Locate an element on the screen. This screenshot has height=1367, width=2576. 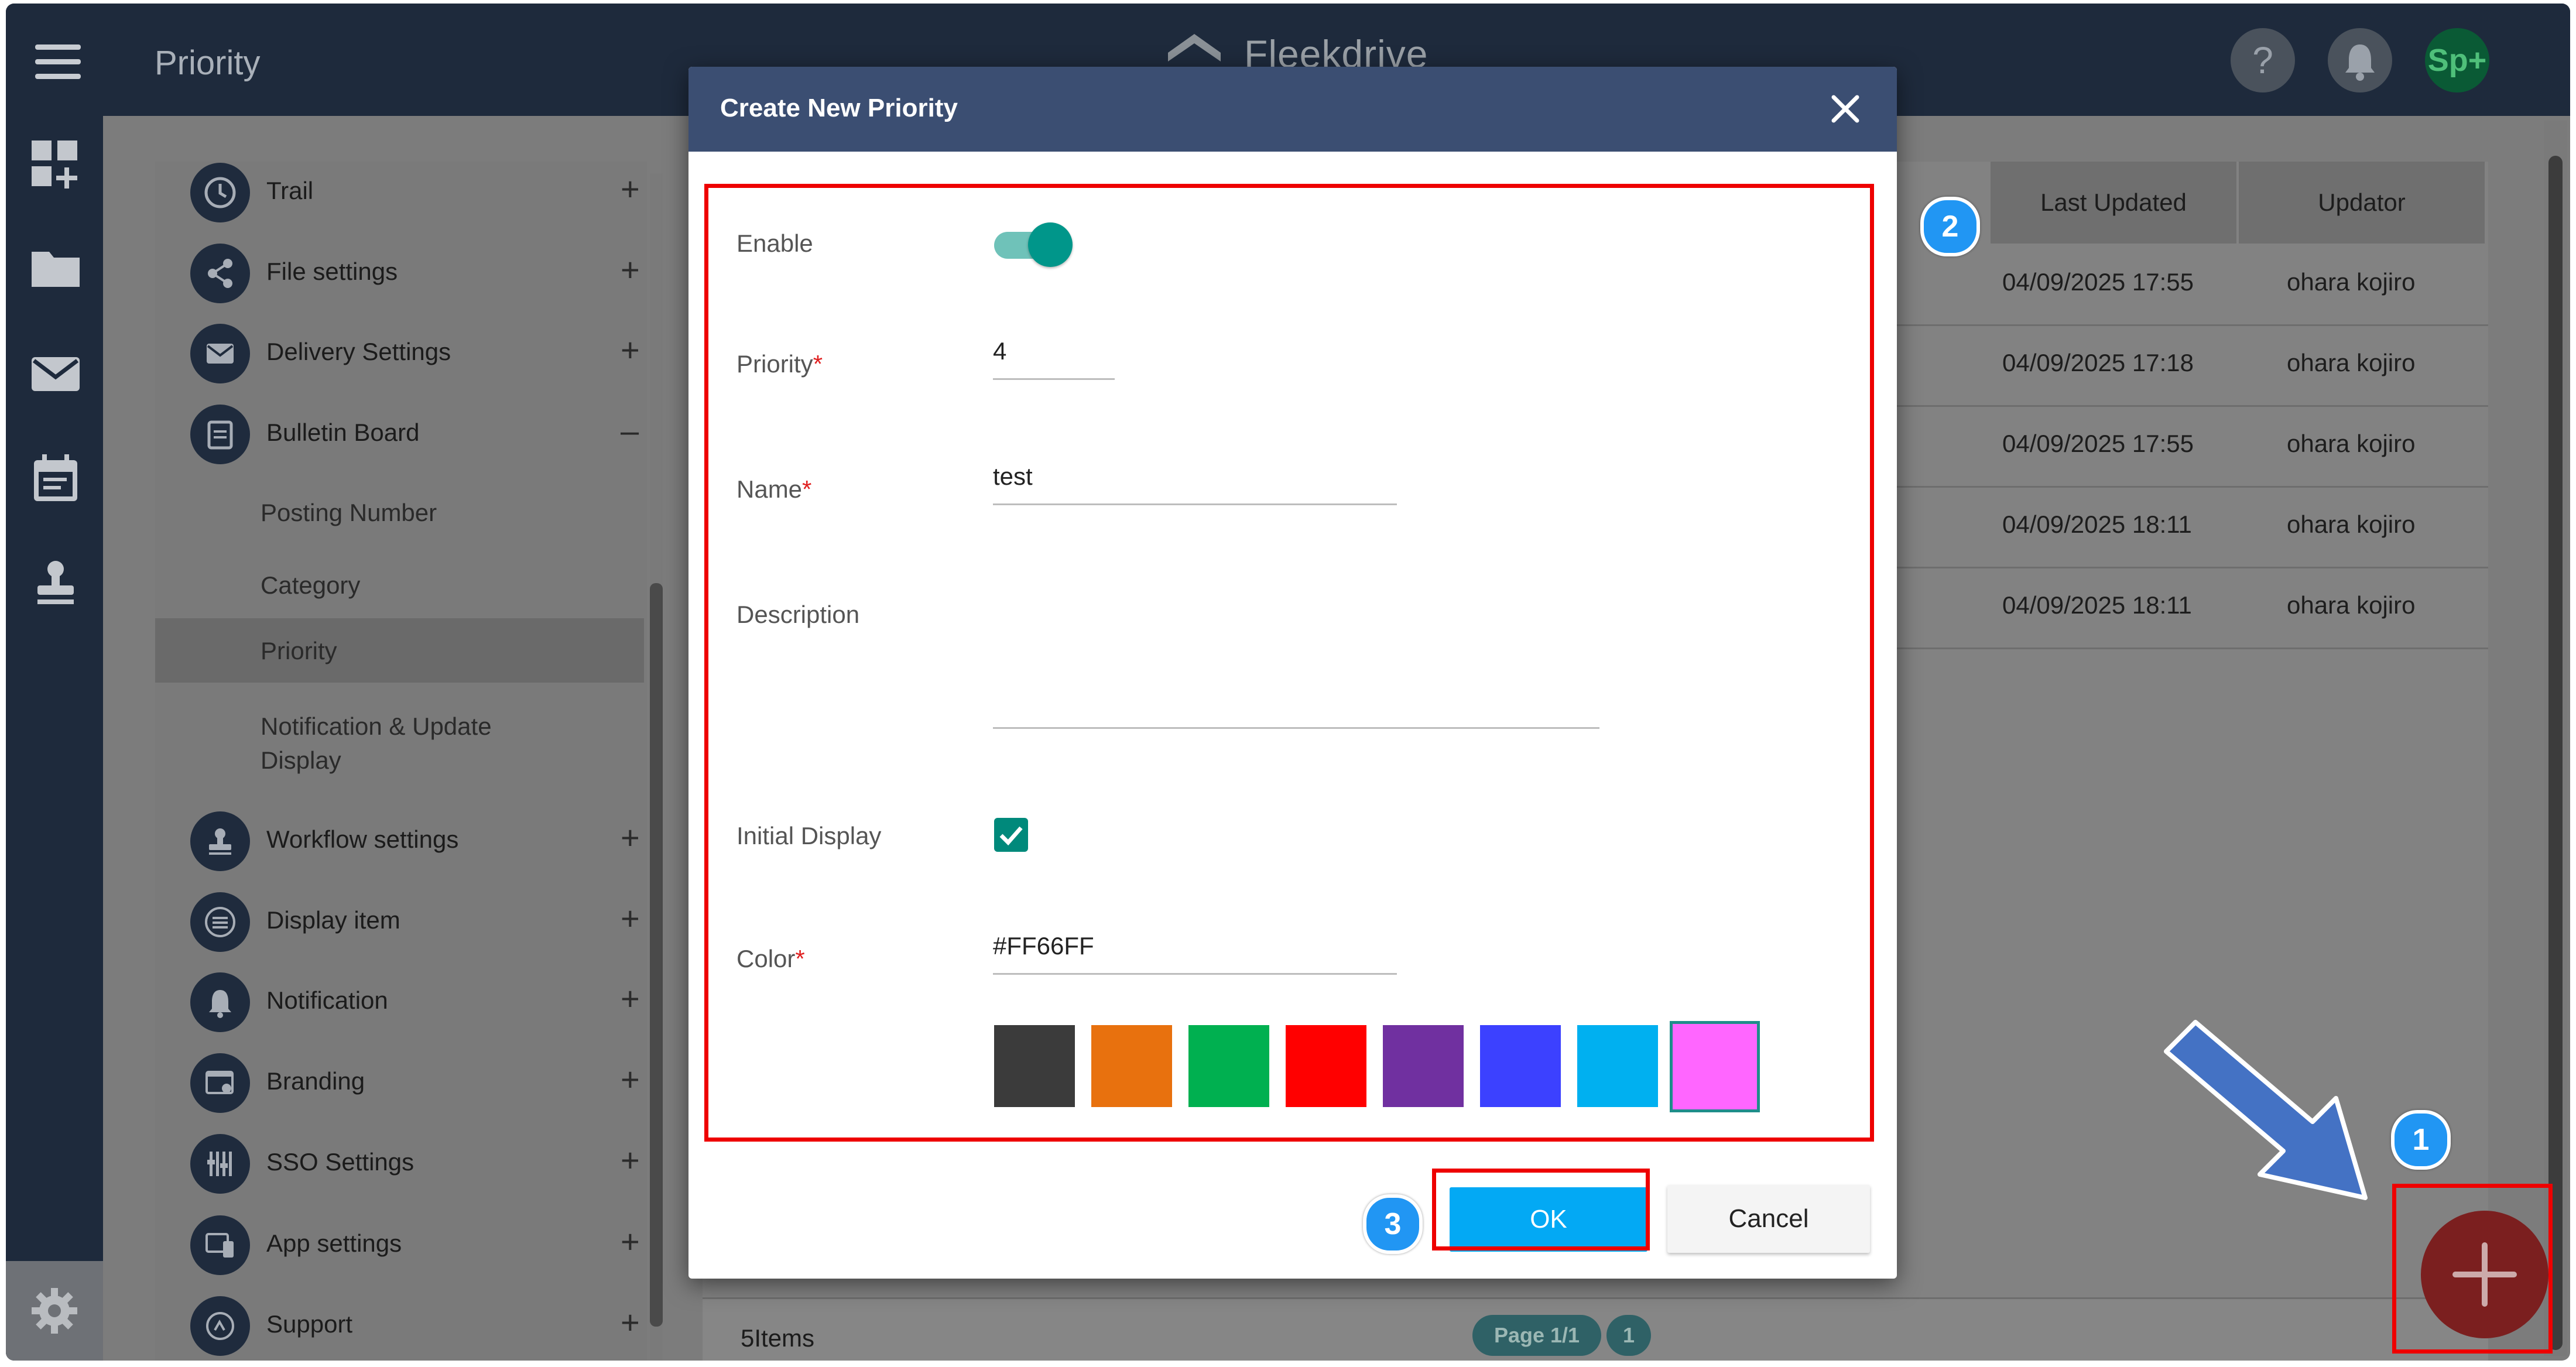
notification-bell-icon is located at coordinates (2360, 60).